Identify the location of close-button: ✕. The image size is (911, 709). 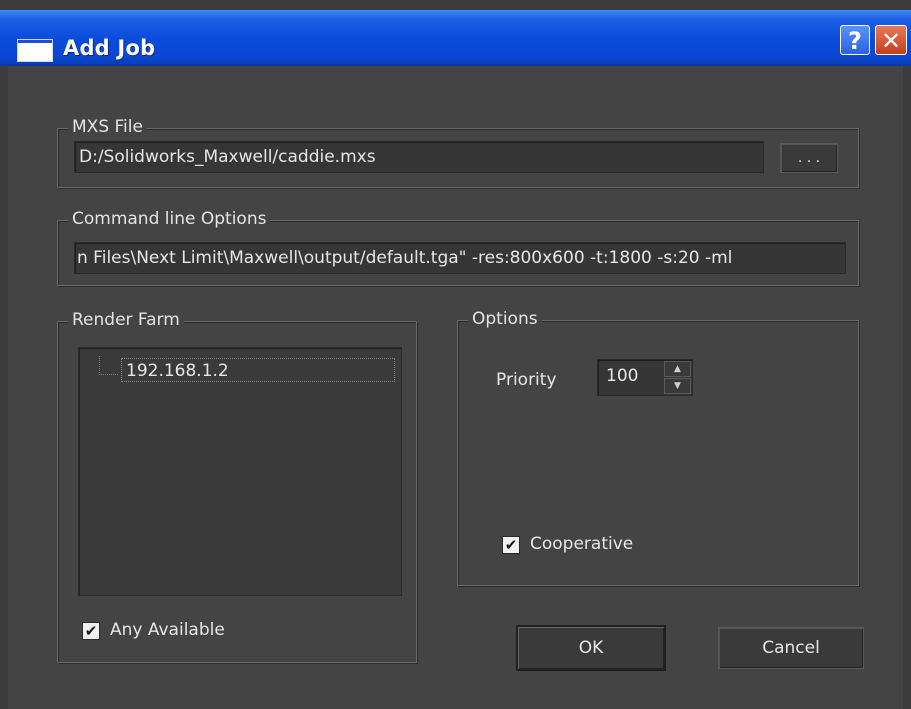
(891, 40).